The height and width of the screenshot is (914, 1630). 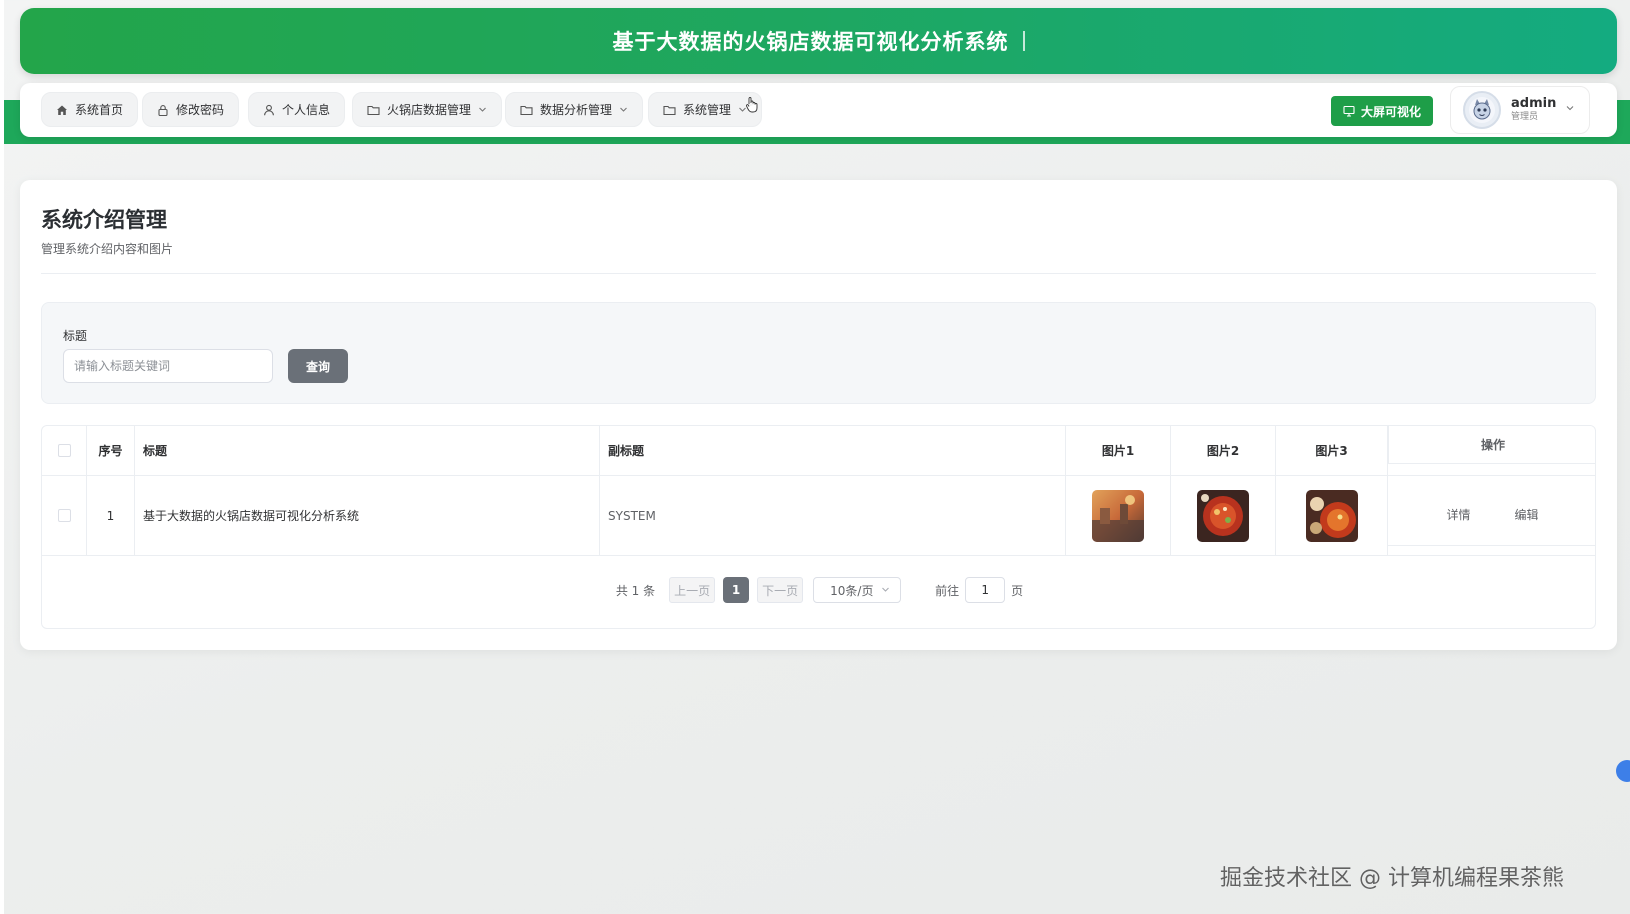 I want to click on nav-item-label: 个人信息, so click(x=306, y=110).